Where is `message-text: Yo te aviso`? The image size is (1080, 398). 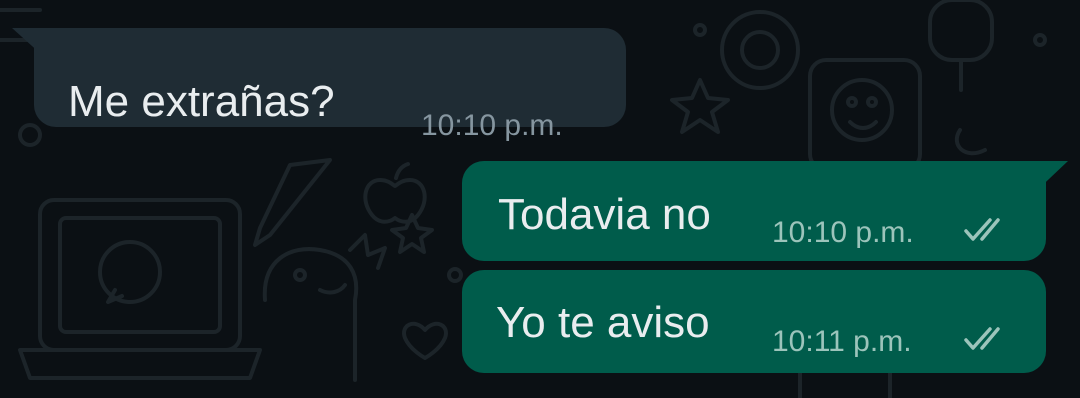
message-text: Yo te aviso is located at coordinates (603, 322).